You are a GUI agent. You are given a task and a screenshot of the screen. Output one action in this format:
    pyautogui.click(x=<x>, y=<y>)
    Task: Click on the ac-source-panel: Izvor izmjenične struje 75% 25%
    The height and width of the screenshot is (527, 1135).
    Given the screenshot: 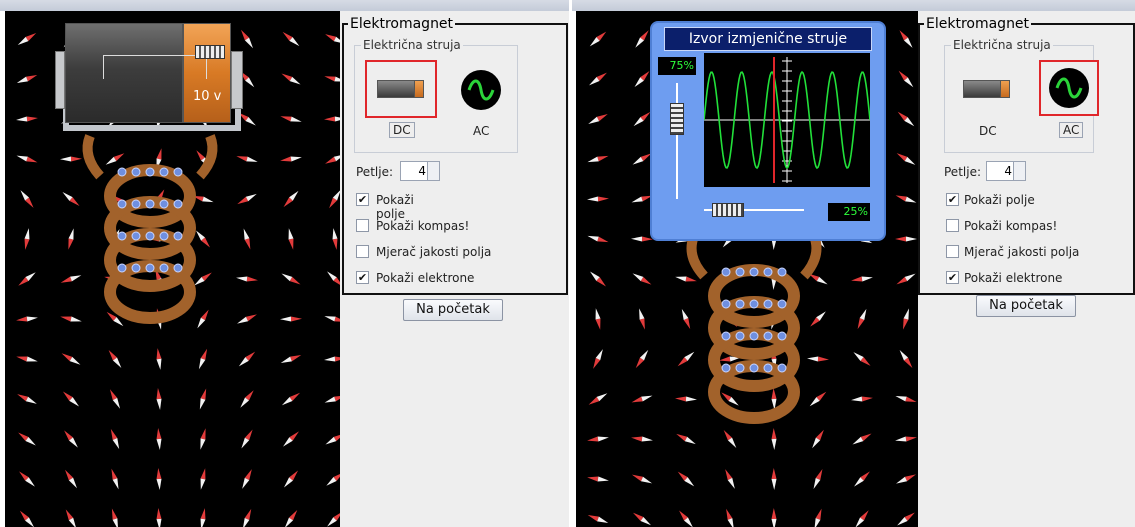 What is the action you would take?
    pyautogui.click(x=768, y=131)
    